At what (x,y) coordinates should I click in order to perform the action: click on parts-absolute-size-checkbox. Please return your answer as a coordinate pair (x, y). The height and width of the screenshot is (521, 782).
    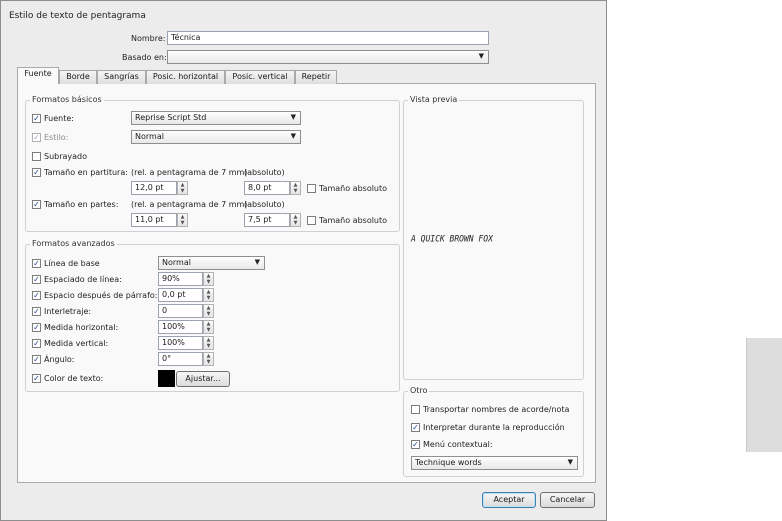
    Looking at the image, I should click on (311, 220).